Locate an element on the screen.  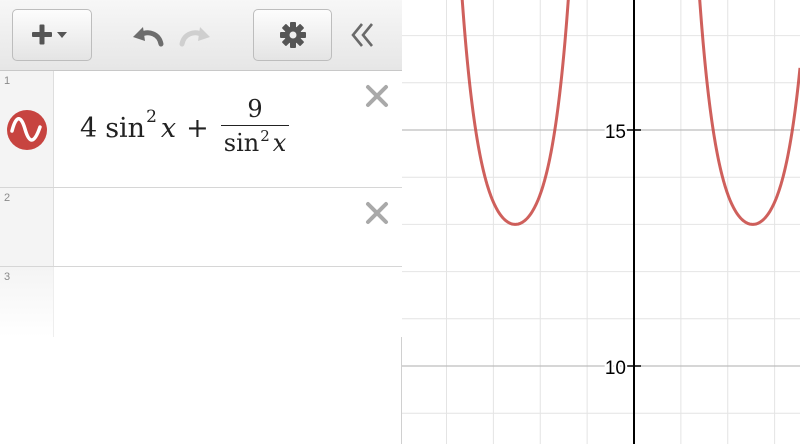
collapse-panel-button is located at coordinates (367, 35).